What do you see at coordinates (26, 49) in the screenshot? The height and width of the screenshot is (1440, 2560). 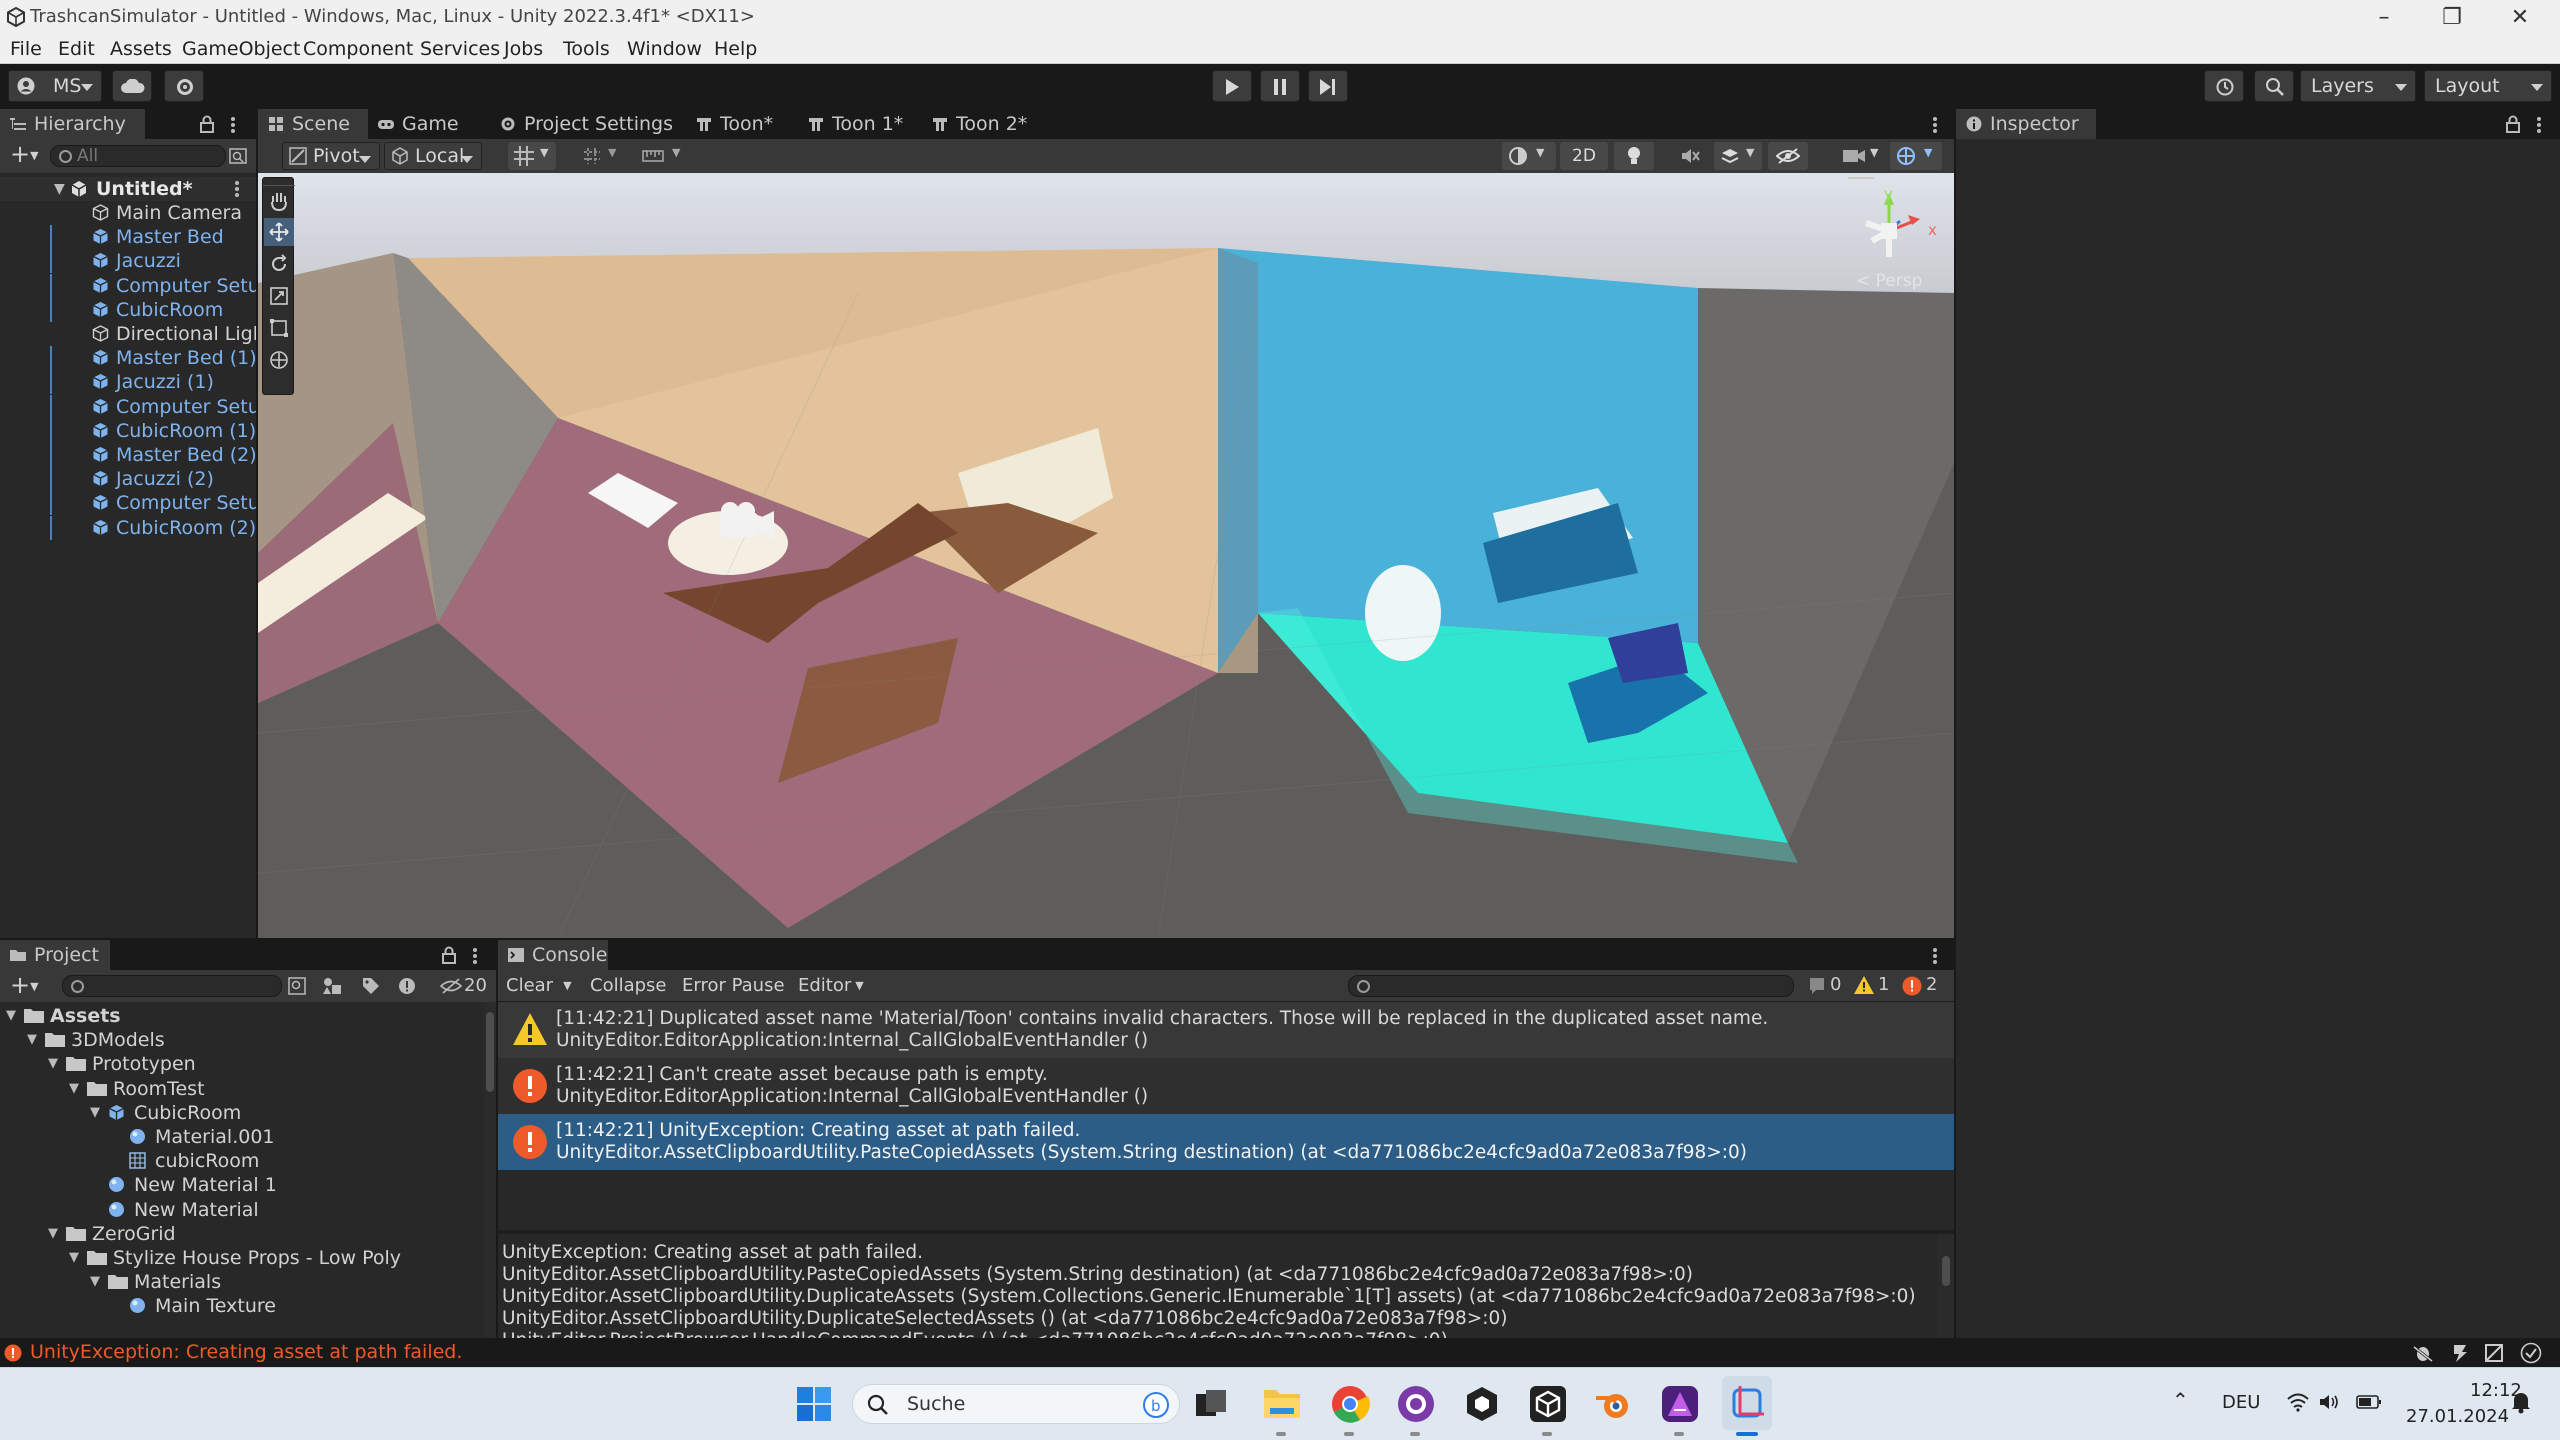 I see `menu-file: File` at bounding box center [26, 49].